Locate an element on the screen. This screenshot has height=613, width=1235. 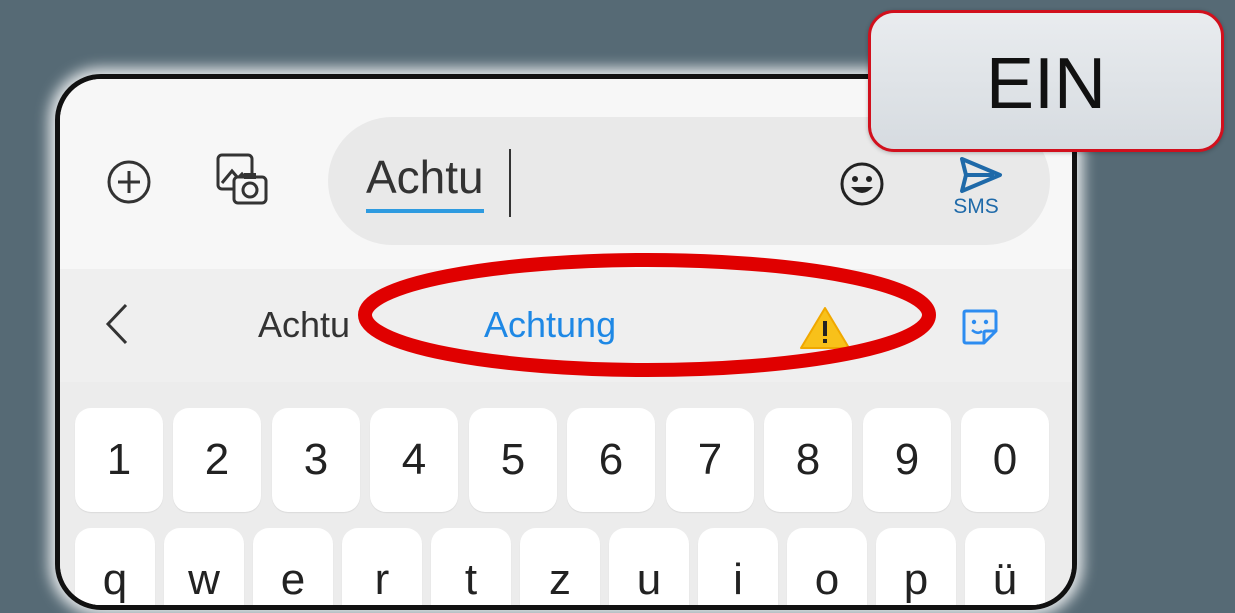
key-i: i is located at coordinates (738, 566).